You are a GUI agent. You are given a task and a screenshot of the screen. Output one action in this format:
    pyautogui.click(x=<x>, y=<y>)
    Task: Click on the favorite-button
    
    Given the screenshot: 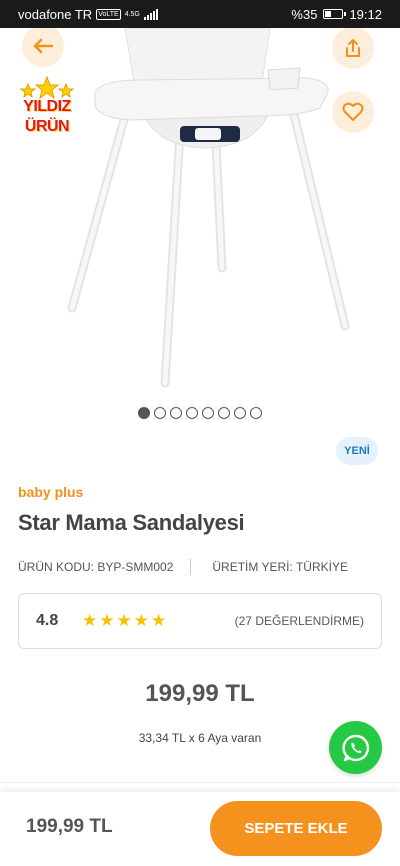 What is the action you would take?
    pyautogui.click(x=353, y=112)
    